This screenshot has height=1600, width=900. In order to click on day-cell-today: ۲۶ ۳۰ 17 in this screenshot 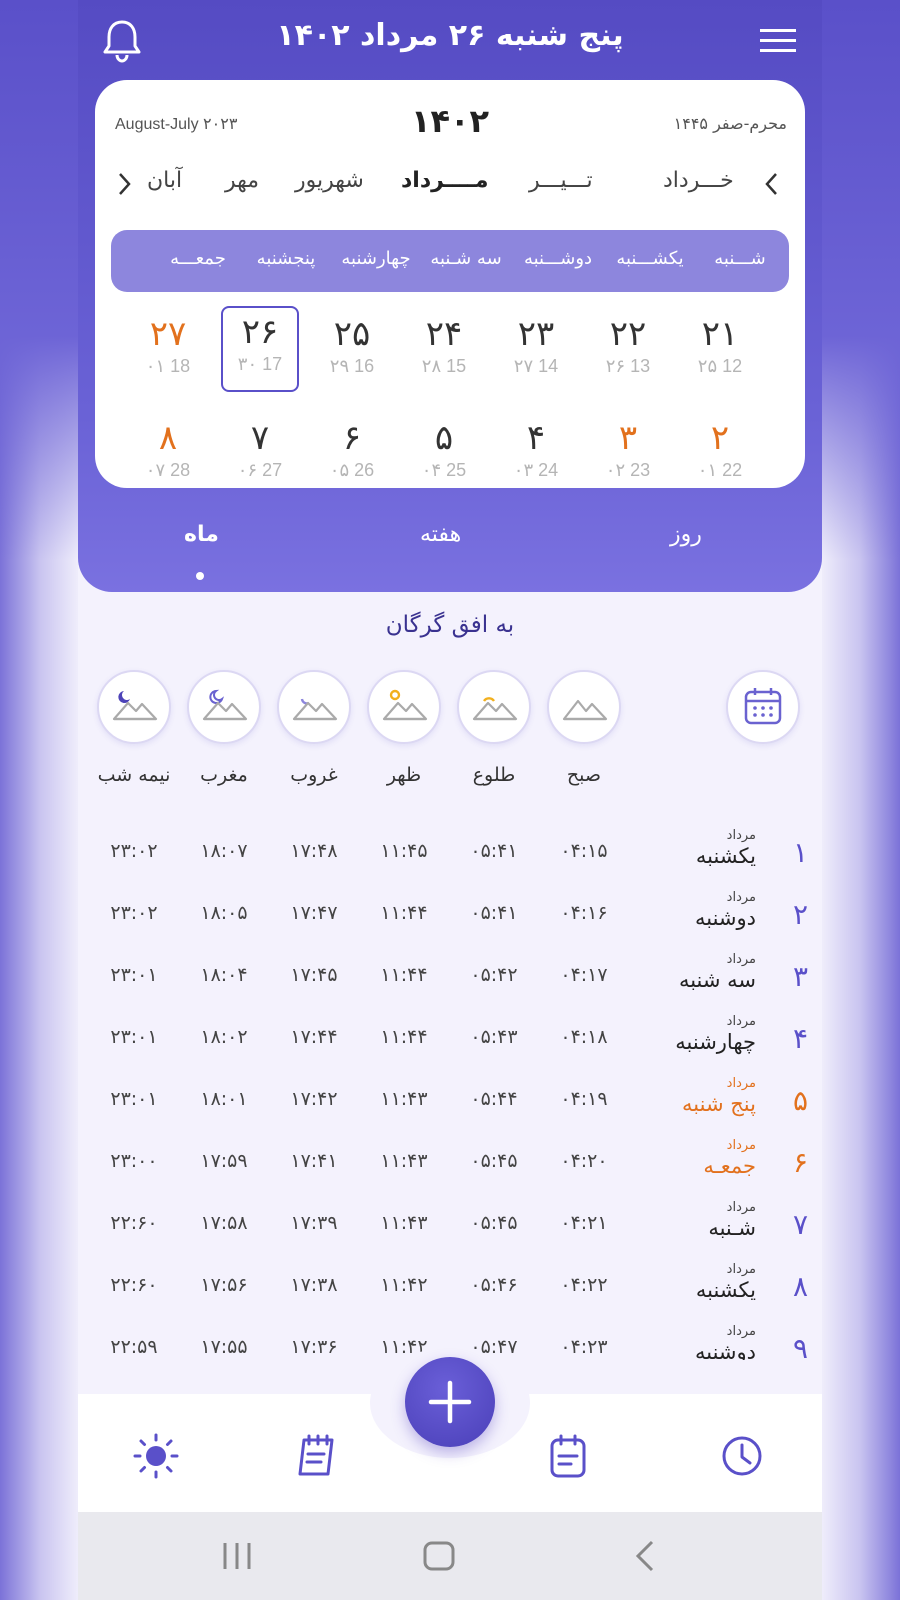, I will do `click(260, 349)`.